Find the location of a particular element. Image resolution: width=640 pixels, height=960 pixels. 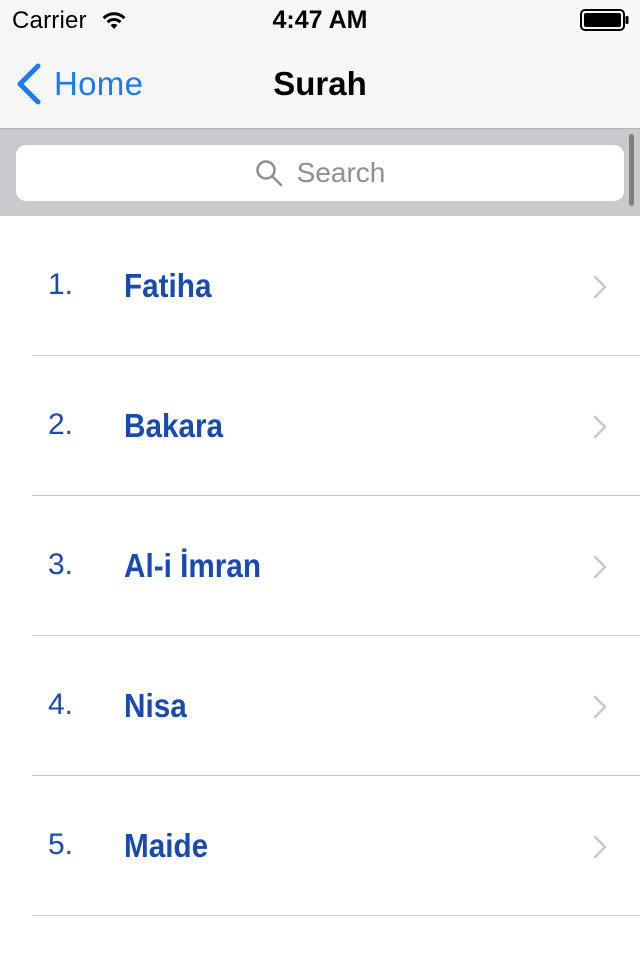

surah-number: 4. is located at coordinates (61, 704).